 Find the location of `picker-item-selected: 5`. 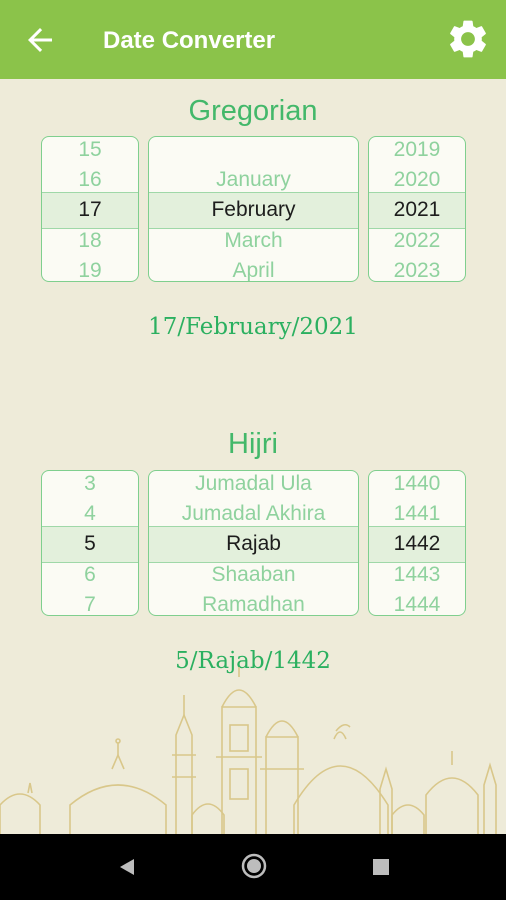

picker-item-selected: 5 is located at coordinates (90, 544).